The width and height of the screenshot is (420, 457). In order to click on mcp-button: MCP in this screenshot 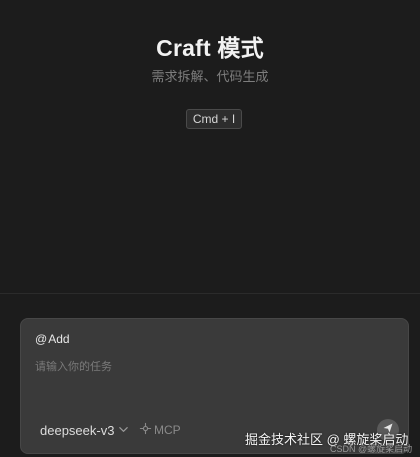, I will do `click(160, 430)`.